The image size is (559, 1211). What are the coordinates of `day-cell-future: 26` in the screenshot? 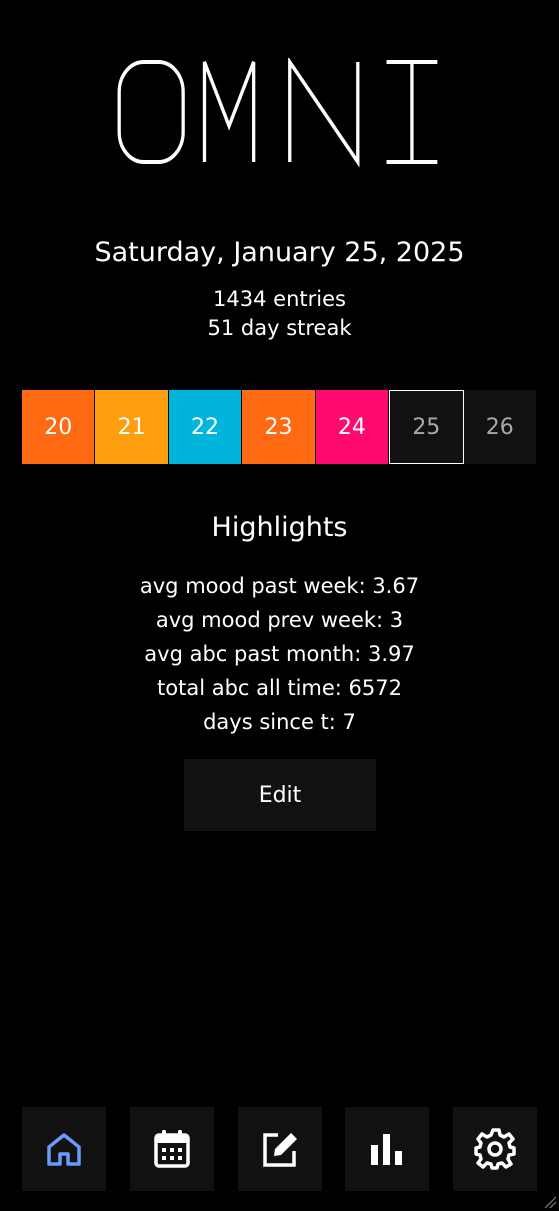 It's located at (500, 427).